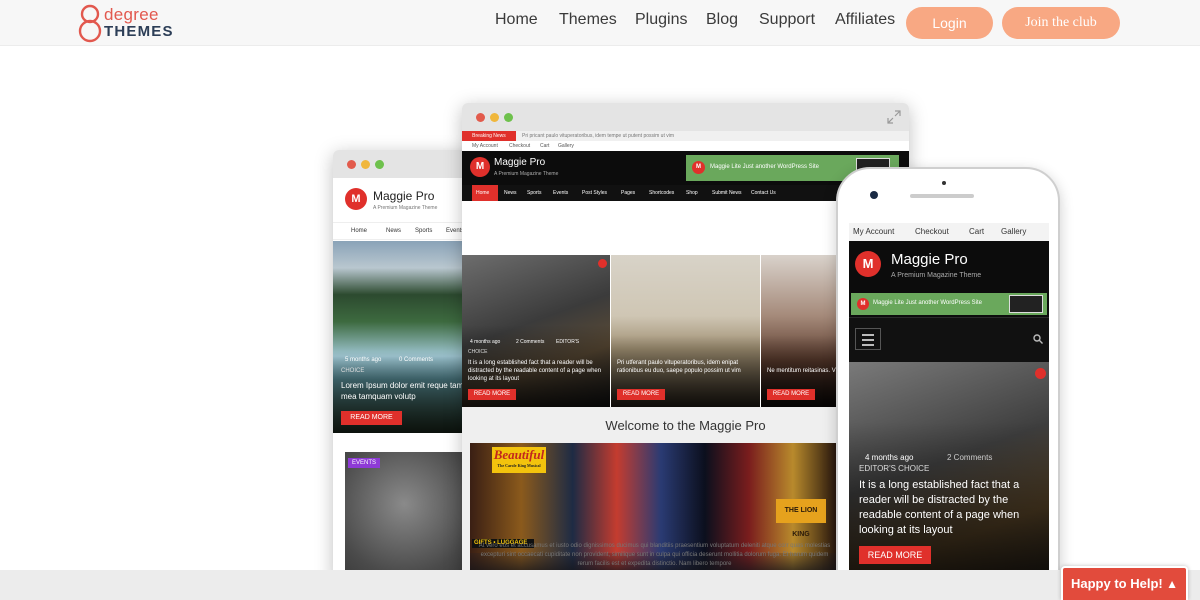 The image size is (1200, 600). I want to click on events-badge: EVENTS, so click(364, 463).